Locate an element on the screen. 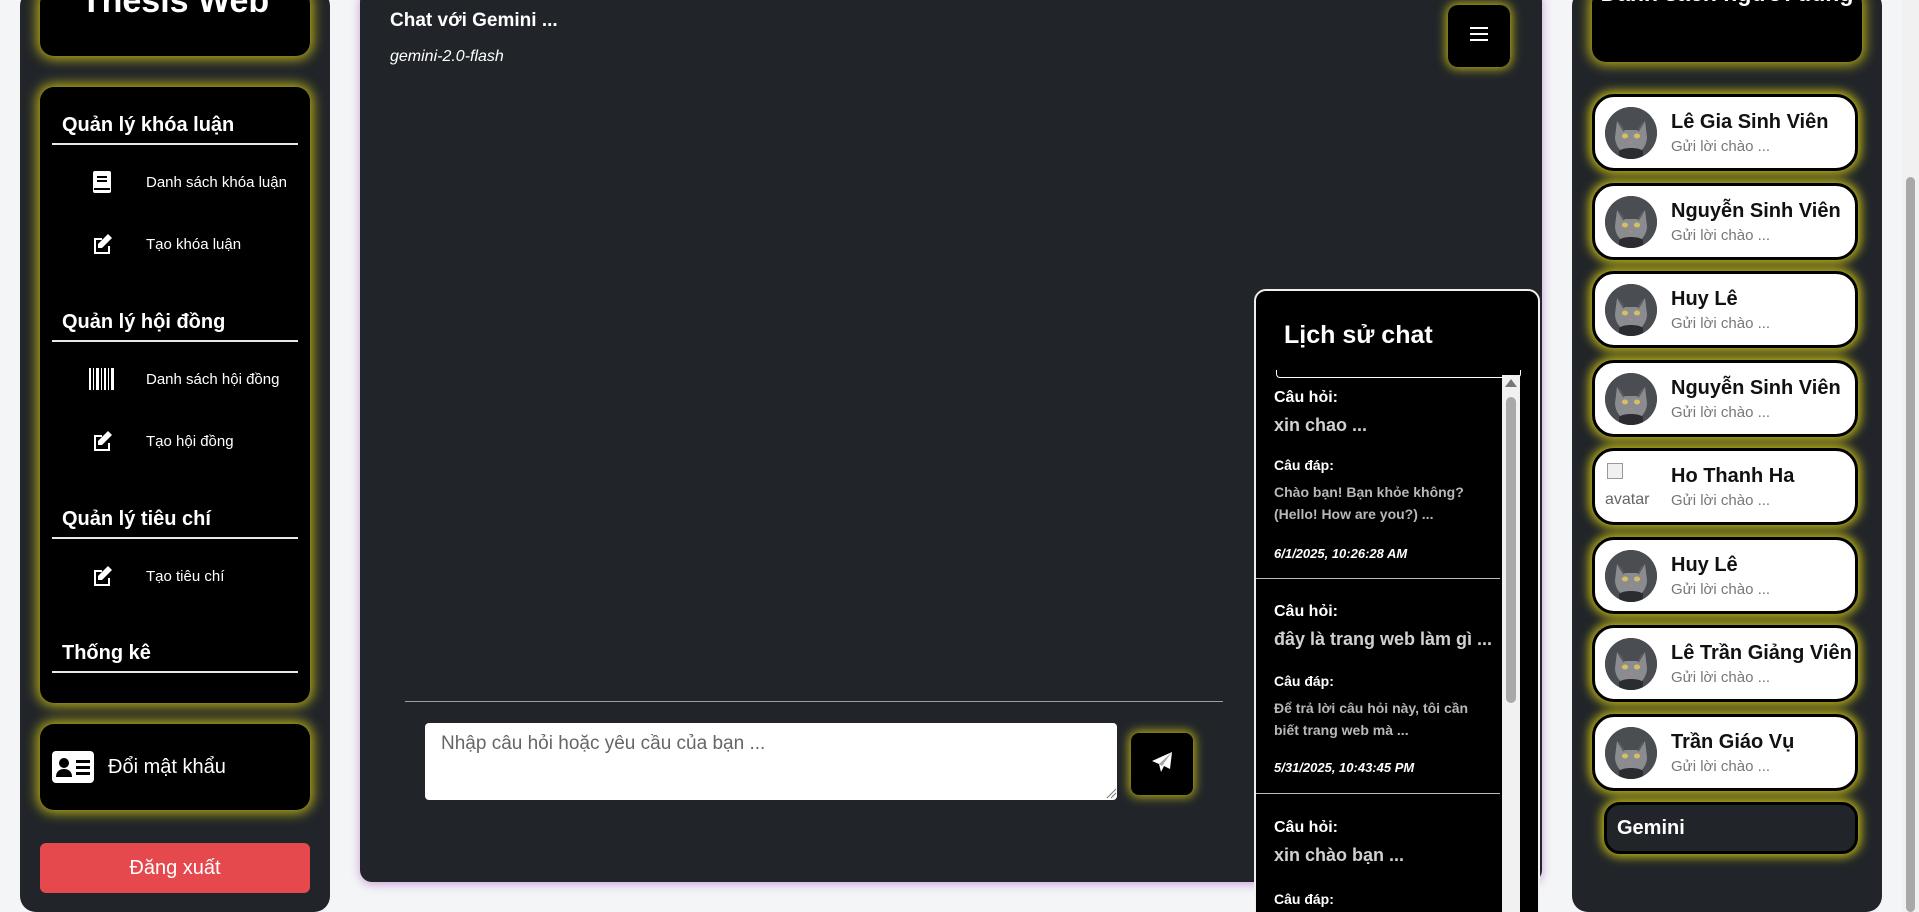 This screenshot has width=1919, height=912. chat-history-title: Lịch sử chat is located at coordinates (1358, 335).